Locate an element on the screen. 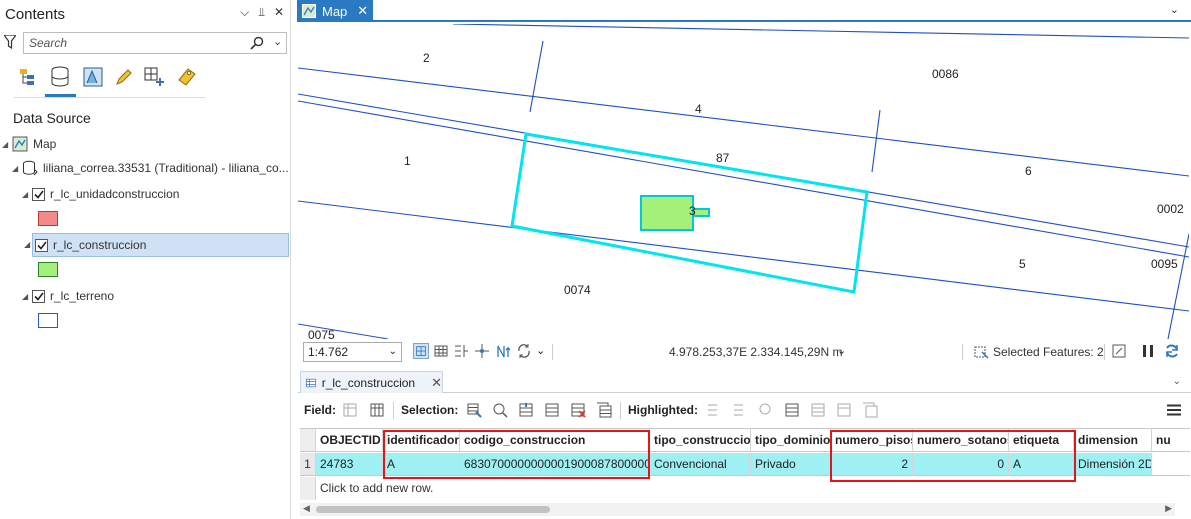 This screenshot has height=519, width=1191. building-polygon is located at coordinates (667, 213).